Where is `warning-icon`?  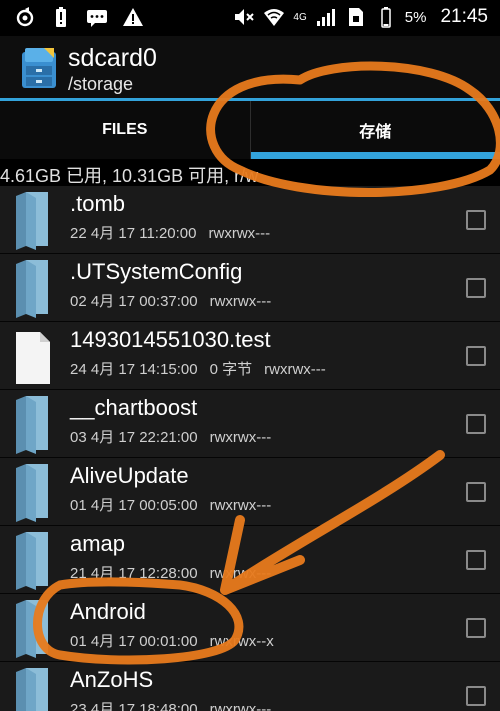 warning-icon is located at coordinates (133, 17).